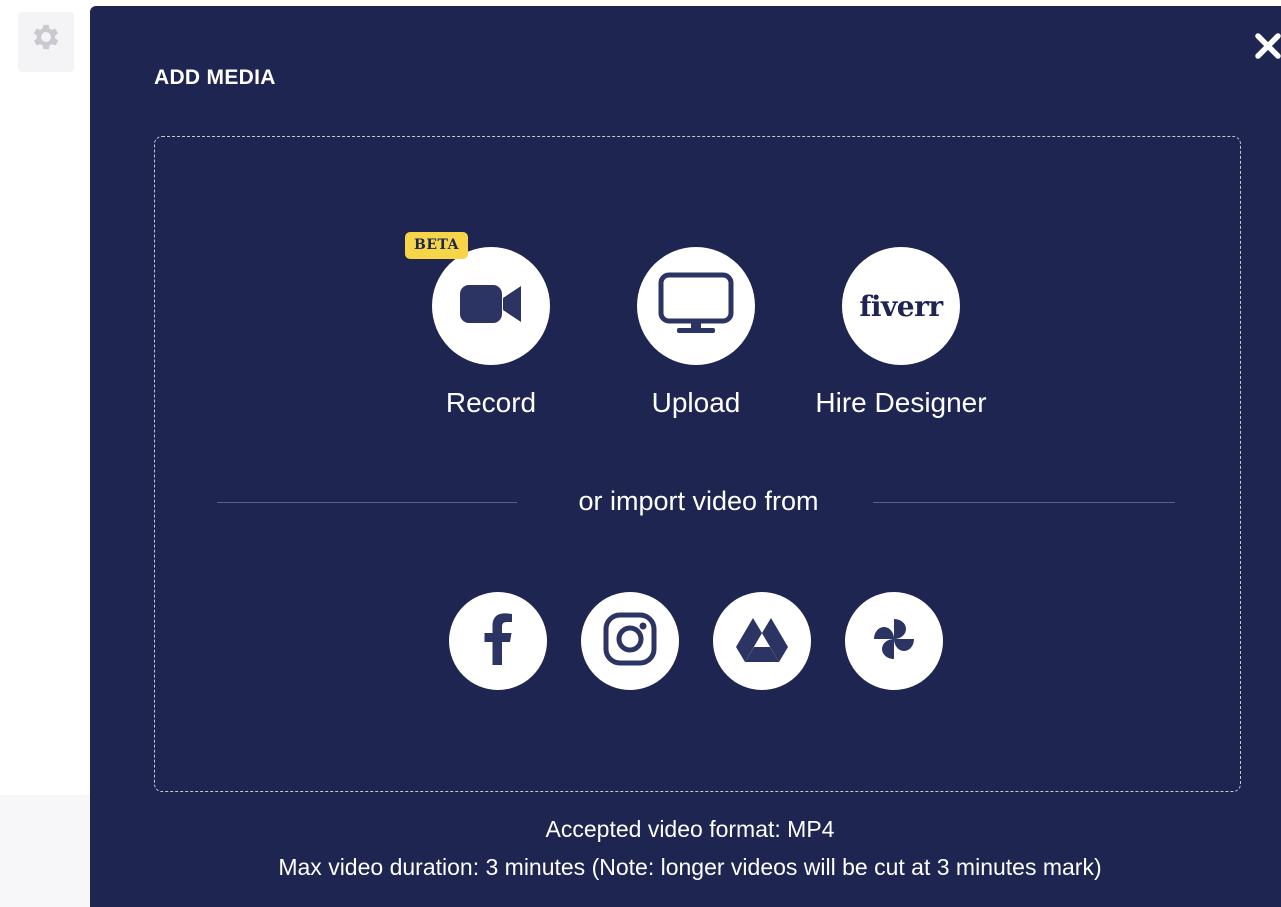 This screenshot has width=1281, height=907. Describe the element at coordinates (696, 402) in the screenshot. I see `upload-label: Upload` at that location.